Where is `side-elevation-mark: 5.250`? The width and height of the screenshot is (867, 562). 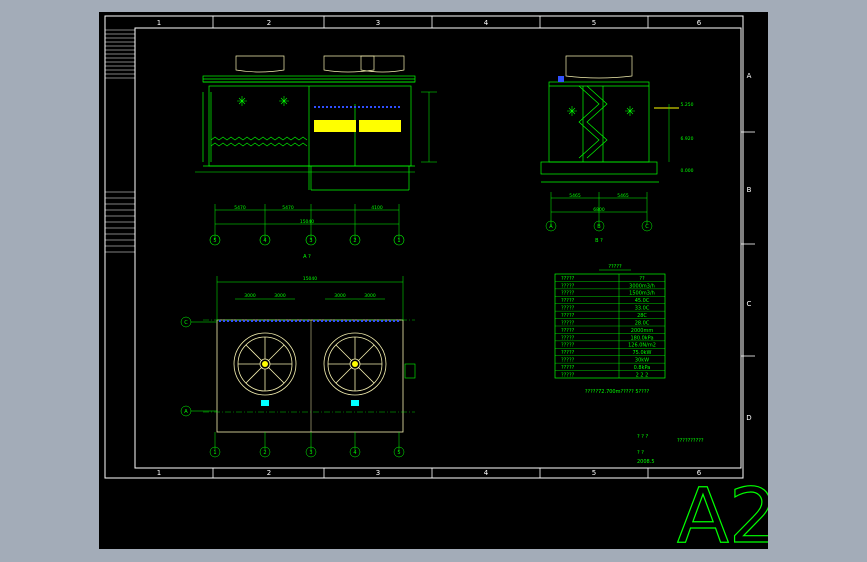 side-elevation-mark: 5.250 is located at coordinates (687, 105).